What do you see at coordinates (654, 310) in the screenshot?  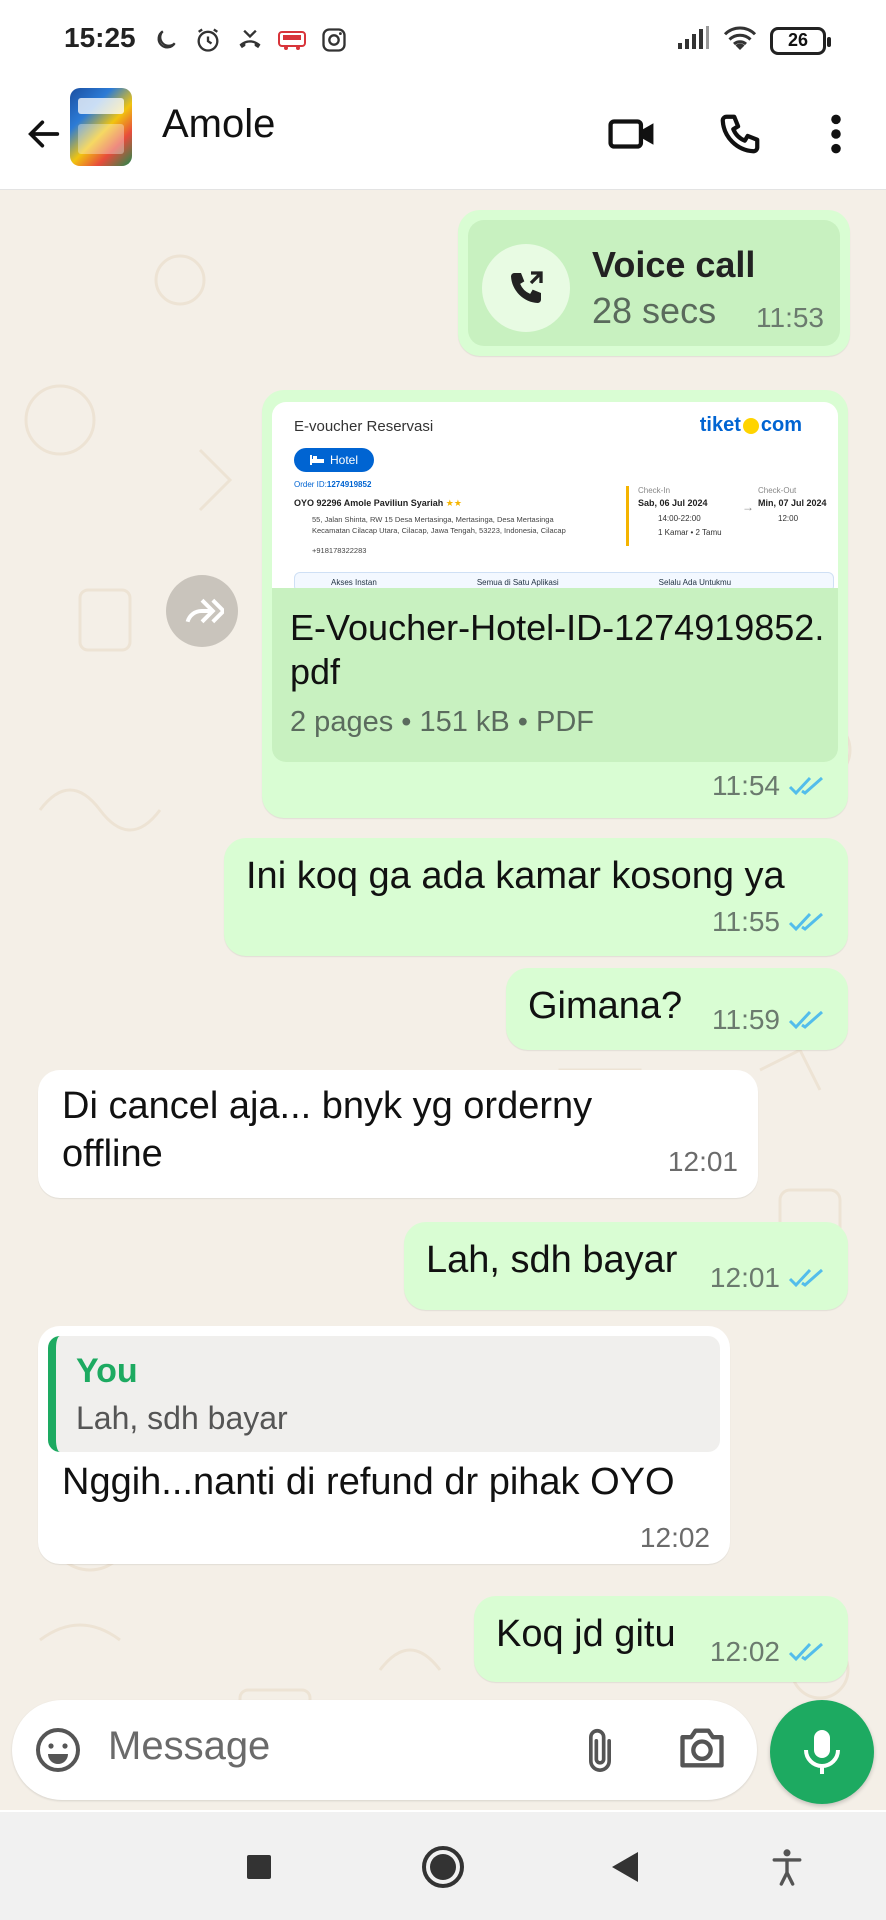 I see `voice-call-duration: 28 secs` at bounding box center [654, 310].